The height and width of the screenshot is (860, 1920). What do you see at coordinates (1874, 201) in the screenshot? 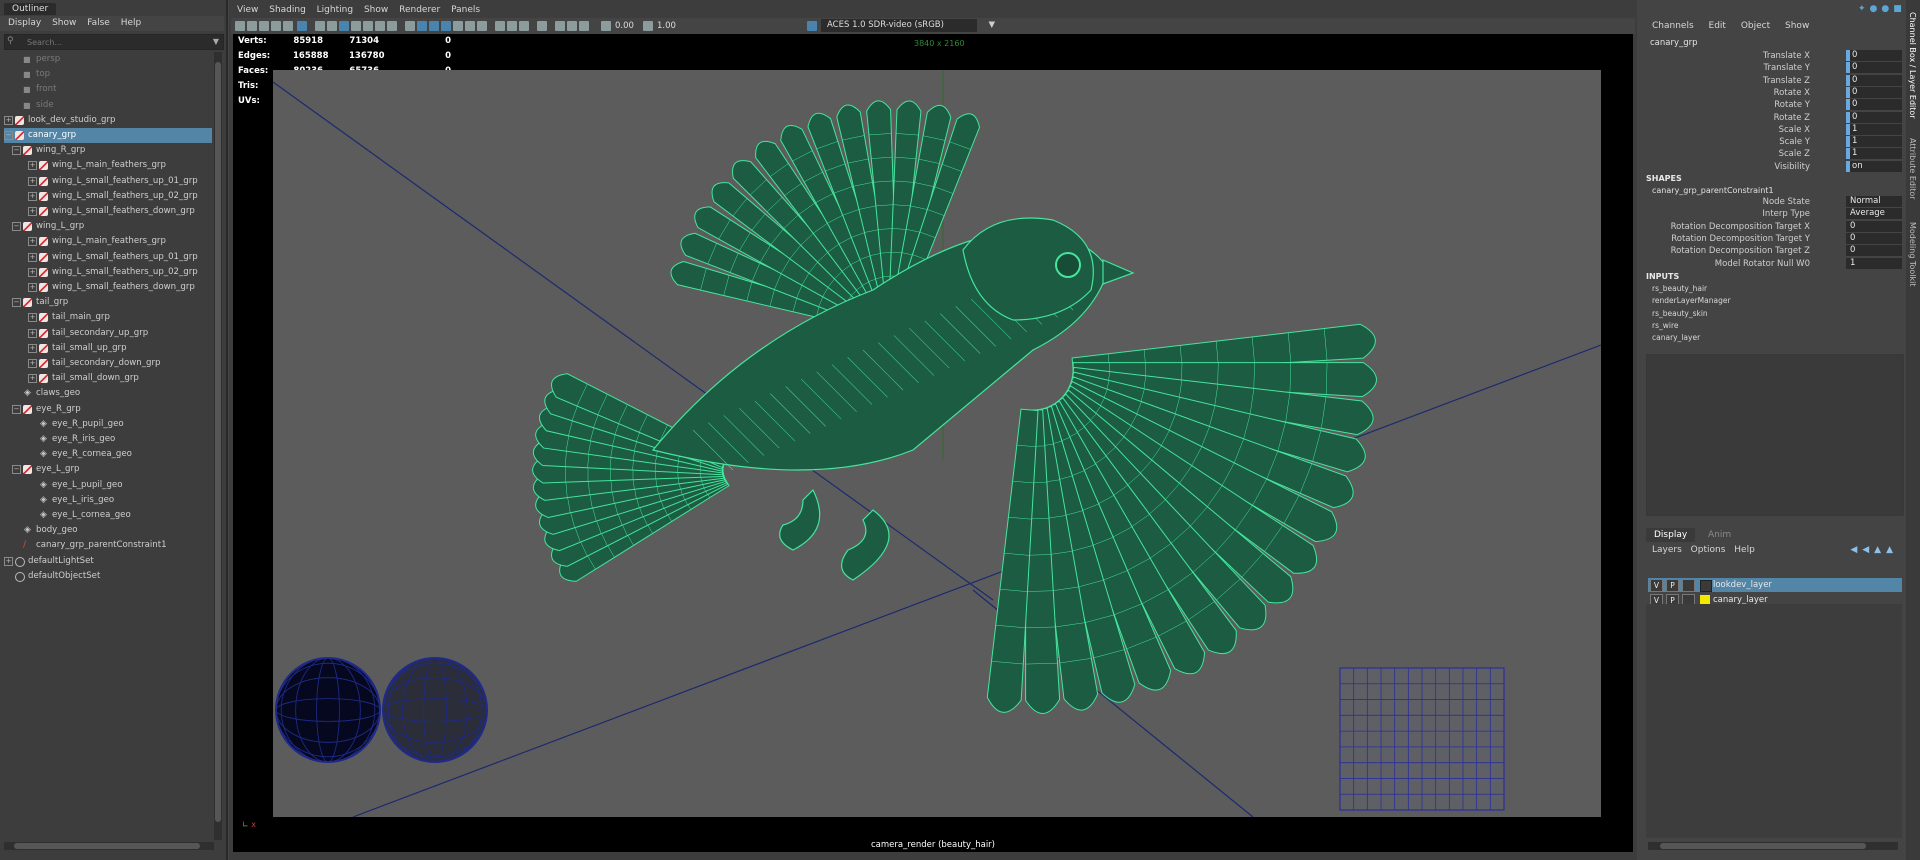
I see `attribute-value-field: Normal` at bounding box center [1874, 201].